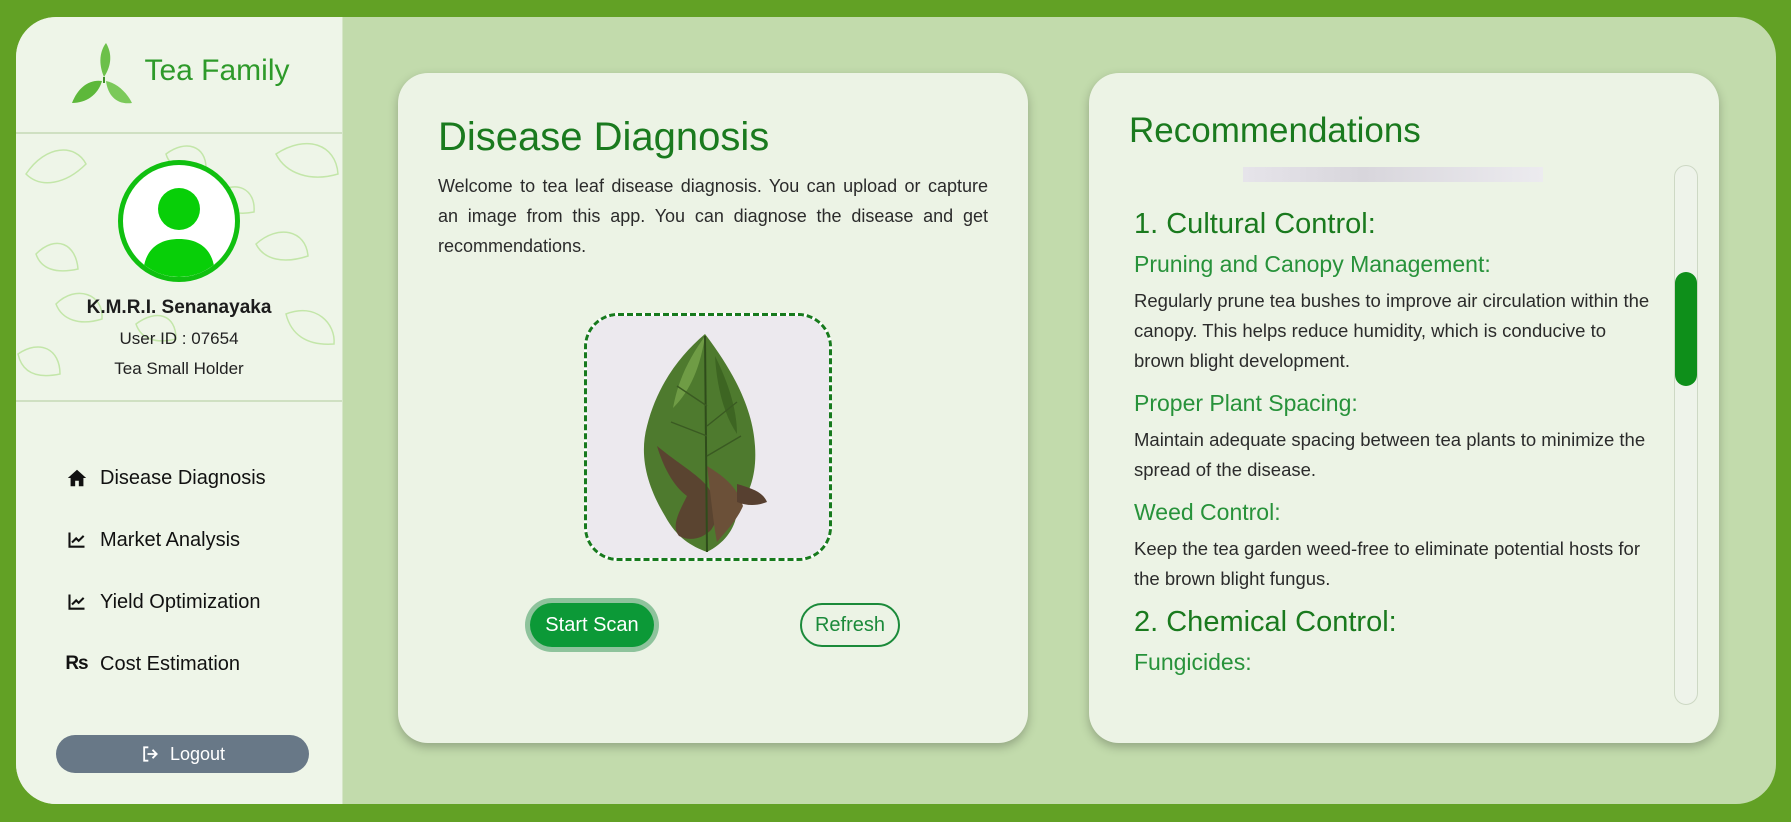 The image size is (1791, 822). Describe the element at coordinates (850, 625) in the screenshot. I see `refresh-button: Refresh` at that location.